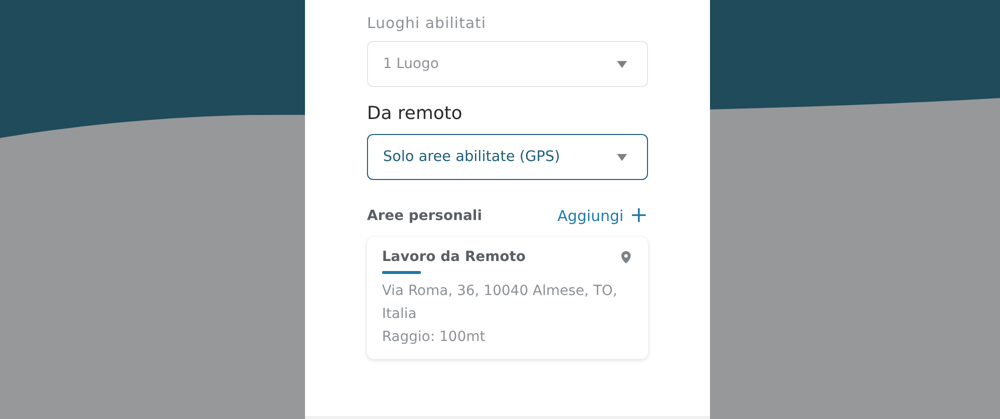 The image size is (1000, 419). I want to click on dropdown-field: Solo aree abilitate (GPS), so click(507, 157).